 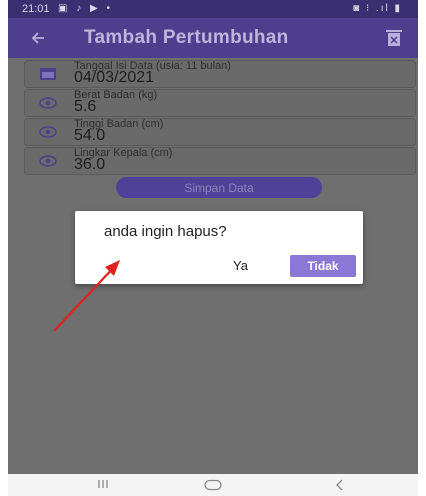 I want to click on back-icon, so click(x=339, y=485).